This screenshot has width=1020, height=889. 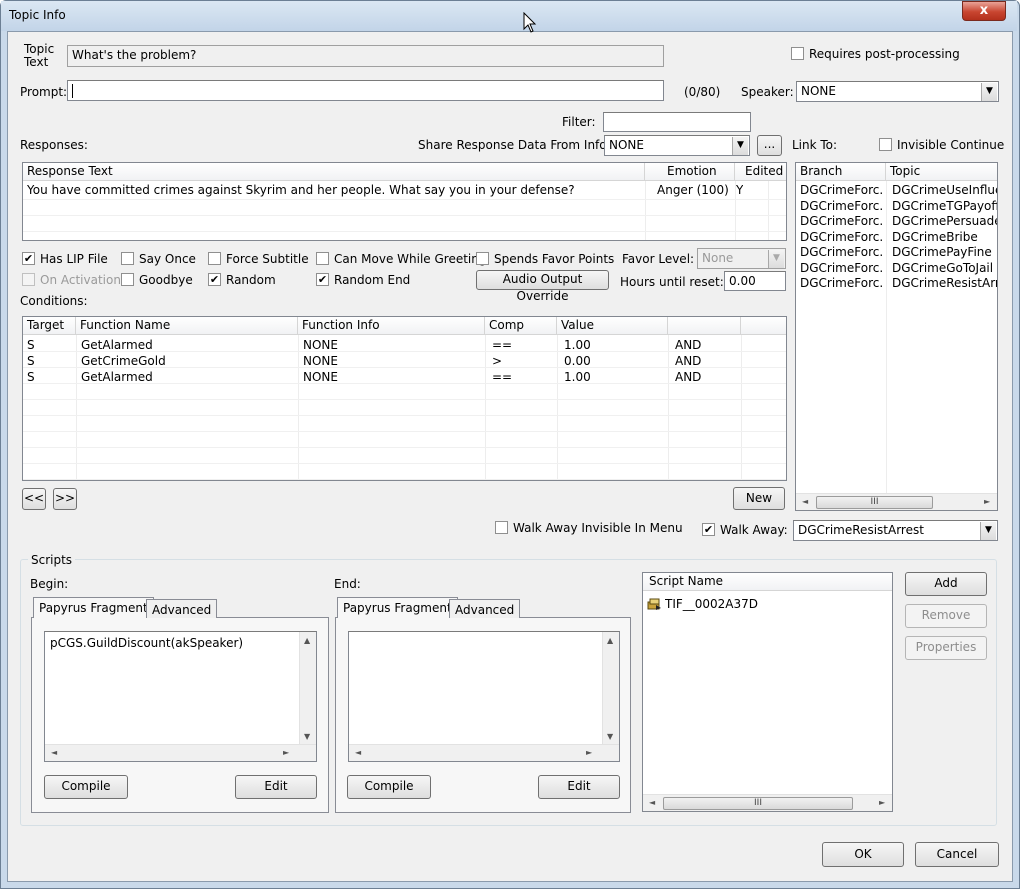 What do you see at coordinates (841, 172) in the screenshot?
I see `column-branch: Branch` at bounding box center [841, 172].